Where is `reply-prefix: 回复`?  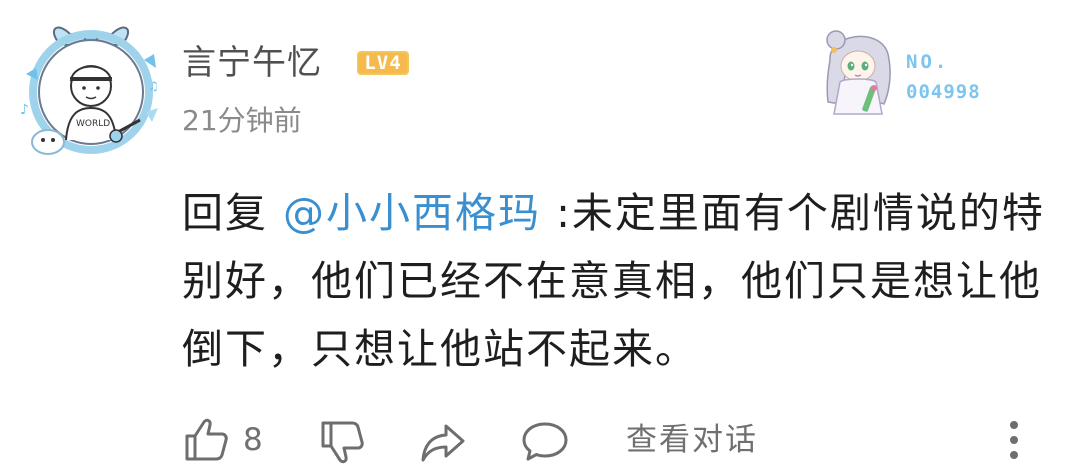
reply-prefix: 回复 is located at coordinates (225, 213).